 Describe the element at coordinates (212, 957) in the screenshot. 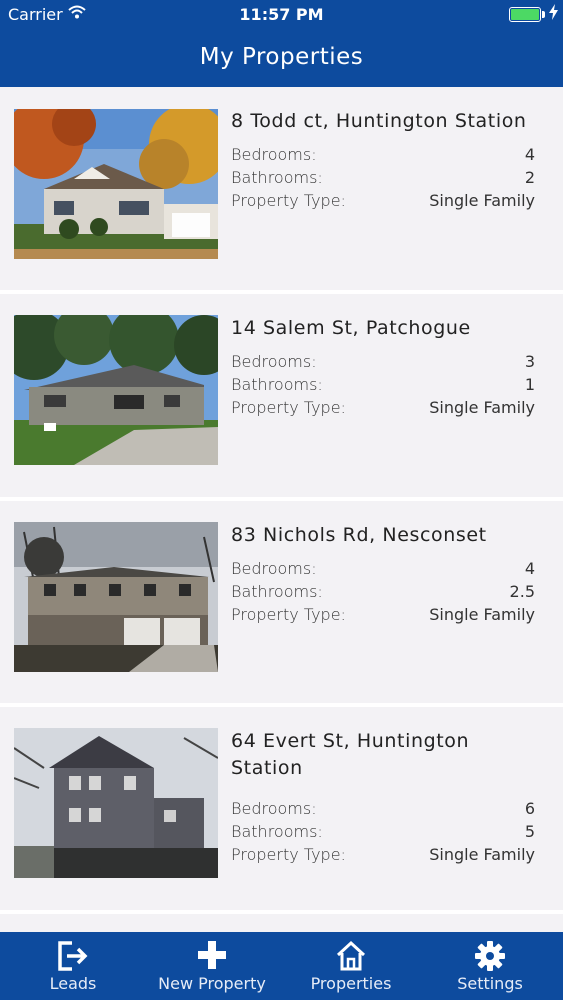

I see `plus-icon` at that location.